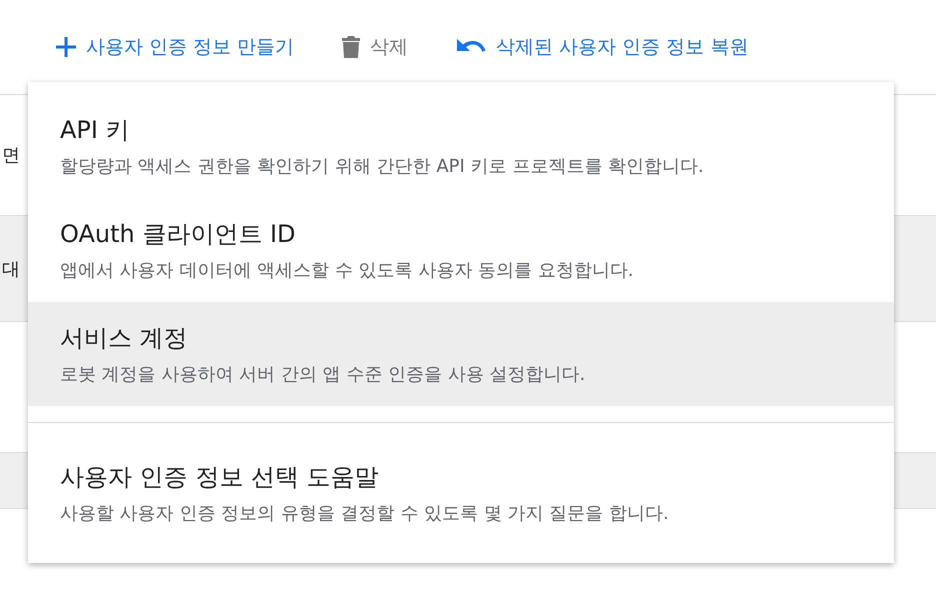  What do you see at coordinates (351, 47) in the screenshot?
I see `trash-icon` at bounding box center [351, 47].